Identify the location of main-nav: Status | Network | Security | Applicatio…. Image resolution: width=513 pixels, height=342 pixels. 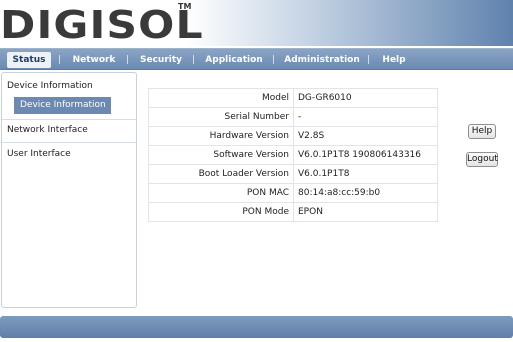
(256, 59).